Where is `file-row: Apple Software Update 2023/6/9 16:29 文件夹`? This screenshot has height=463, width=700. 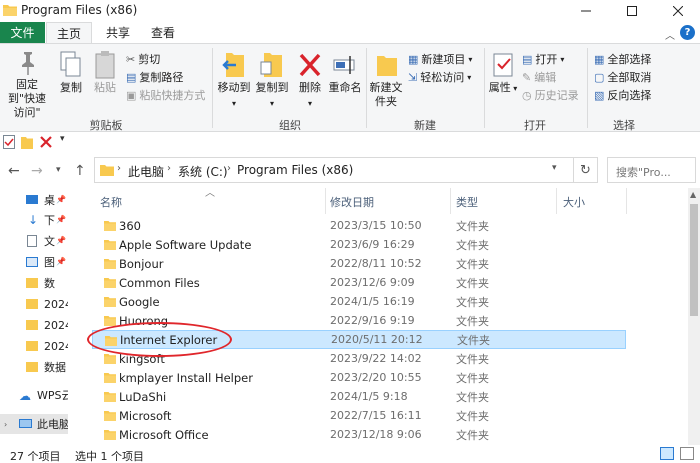
file-row: Apple Software Update 2023/6/9 16:29 文件夹 is located at coordinates (359, 244).